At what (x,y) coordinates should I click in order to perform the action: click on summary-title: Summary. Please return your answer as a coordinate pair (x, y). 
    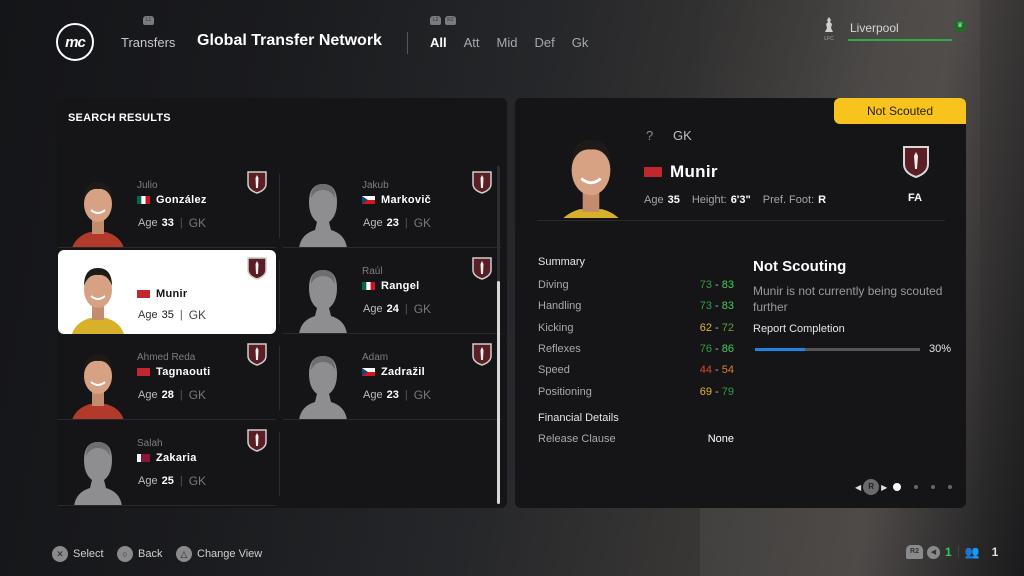
    Looking at the image, I should click on (562, 262).